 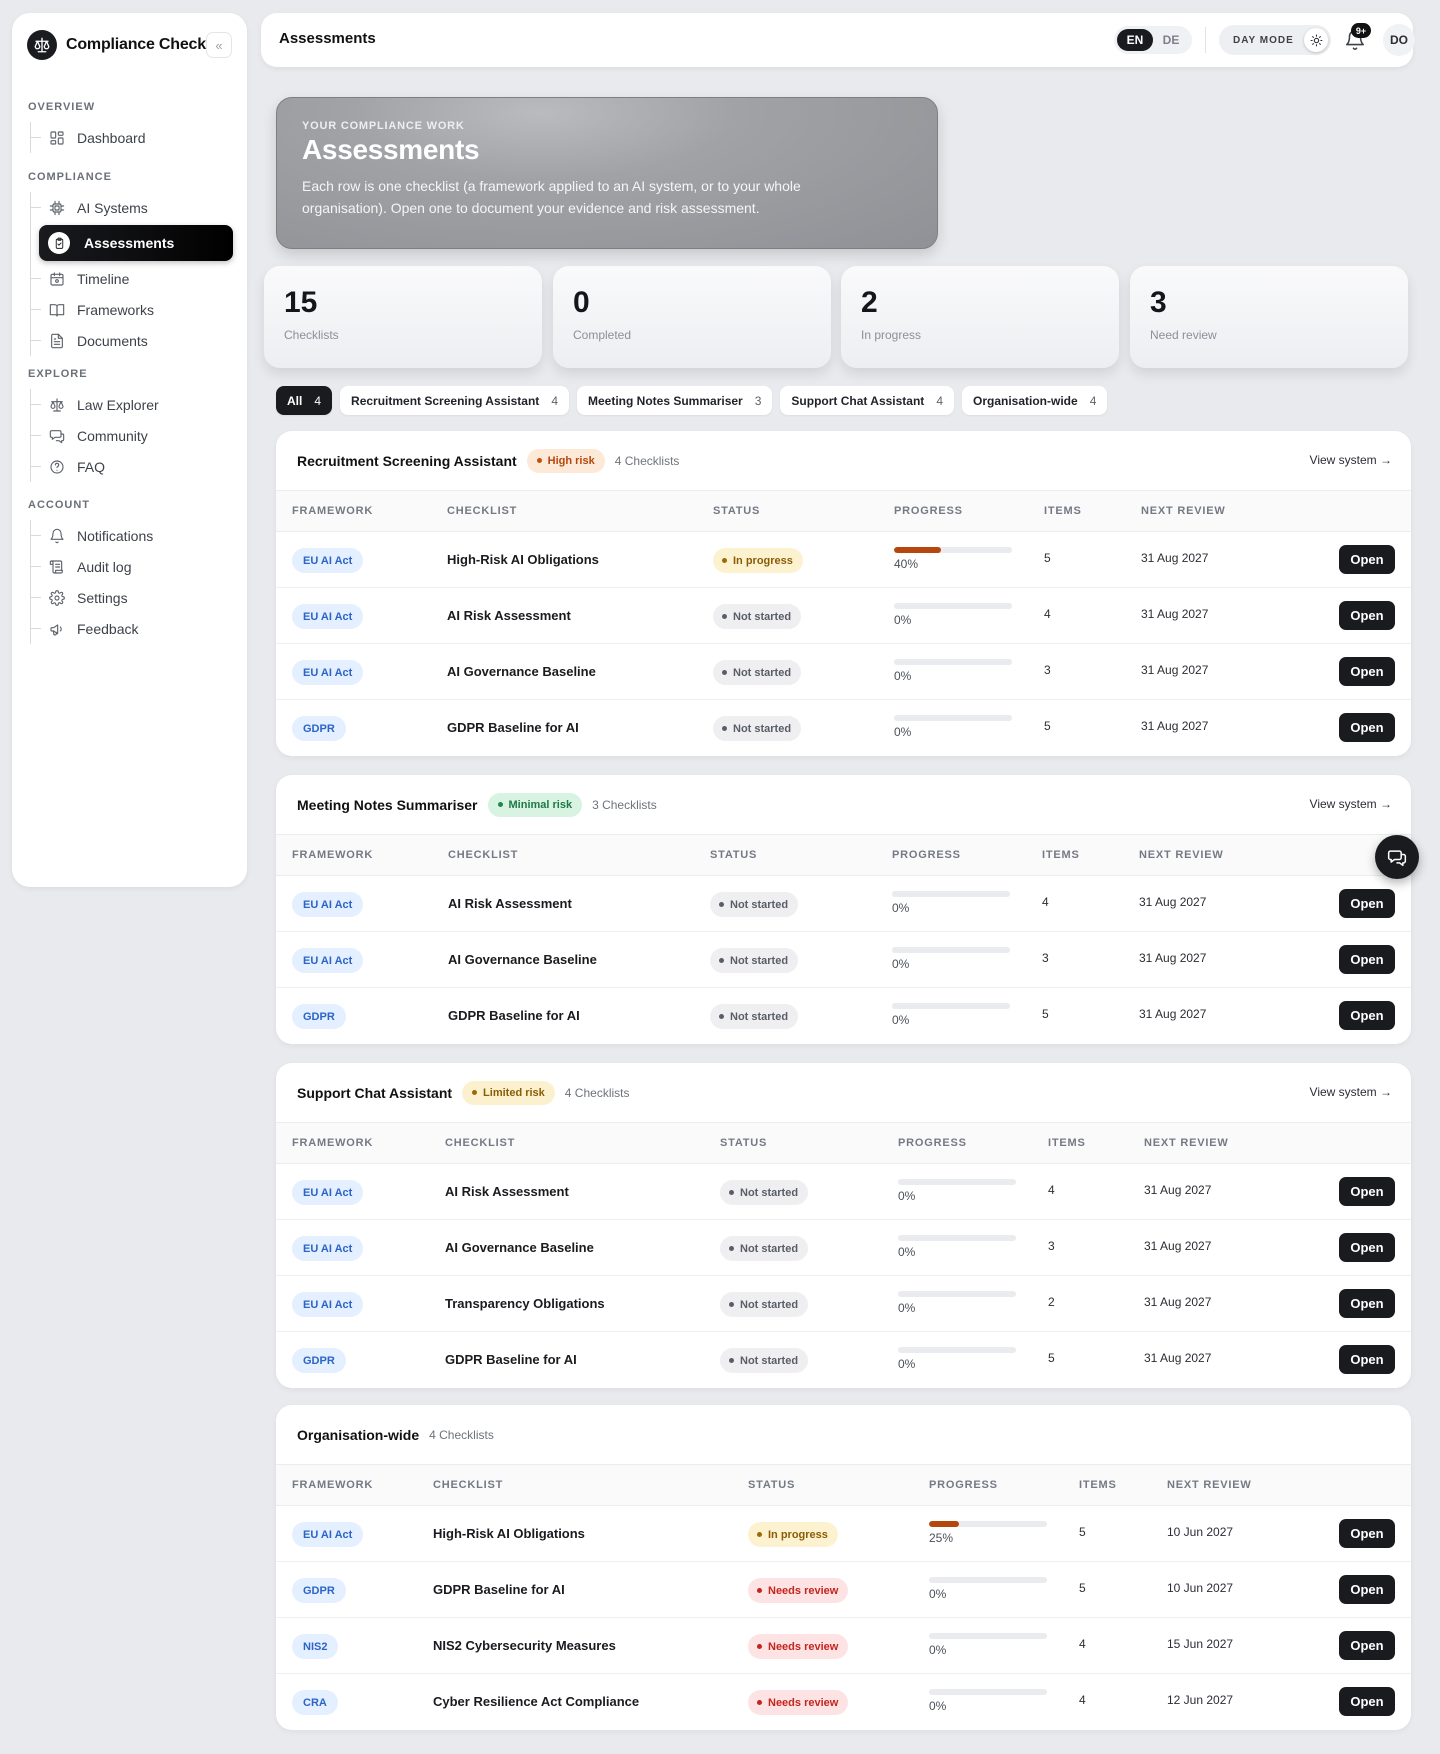 I want to click on risk-badge: High risk, so click(x=565, y=460).